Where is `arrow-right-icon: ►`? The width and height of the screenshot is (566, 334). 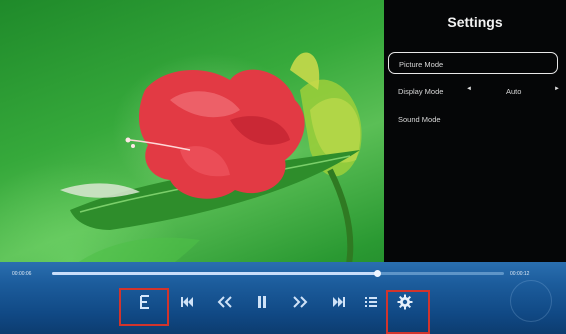 arrow-right-icon: ► is located at coordinates (557, 89).